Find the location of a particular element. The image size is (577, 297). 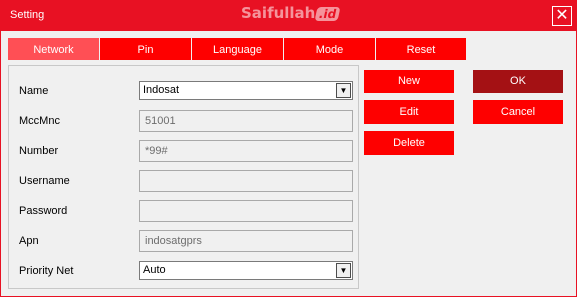

tab-pin: Pin is located at coordinates (145, 49).